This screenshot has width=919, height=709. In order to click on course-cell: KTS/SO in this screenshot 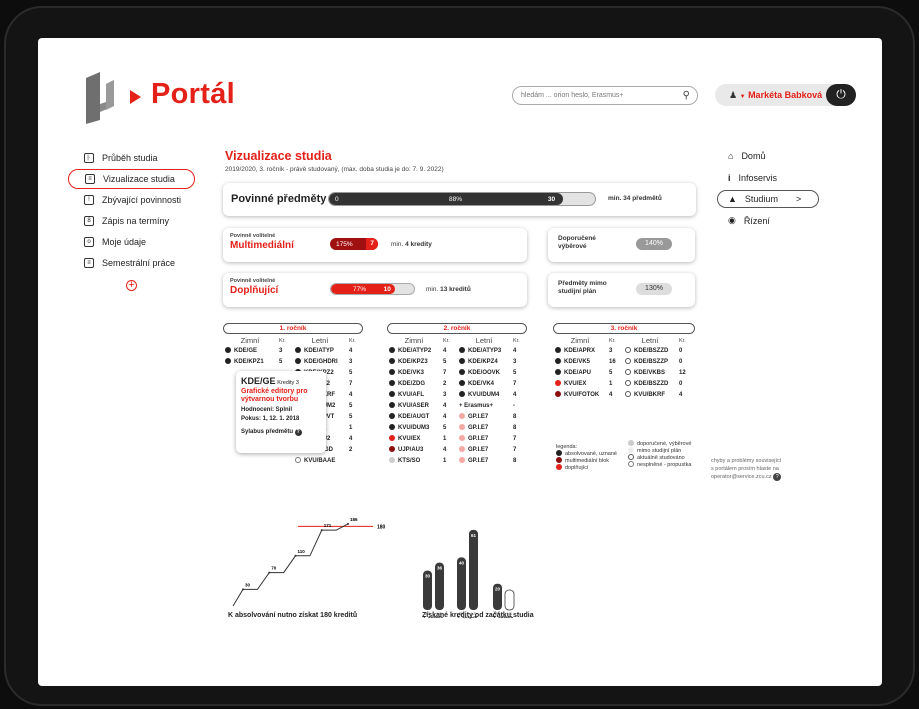, I will do `click(414, 460)`.